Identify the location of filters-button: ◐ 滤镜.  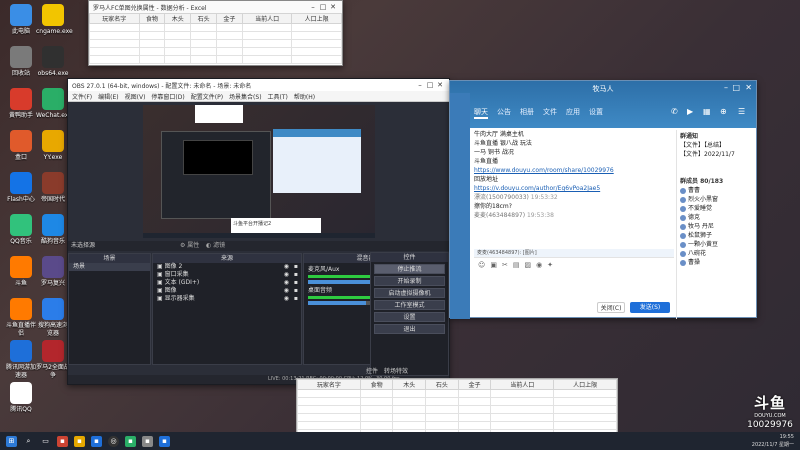
(215, 246).